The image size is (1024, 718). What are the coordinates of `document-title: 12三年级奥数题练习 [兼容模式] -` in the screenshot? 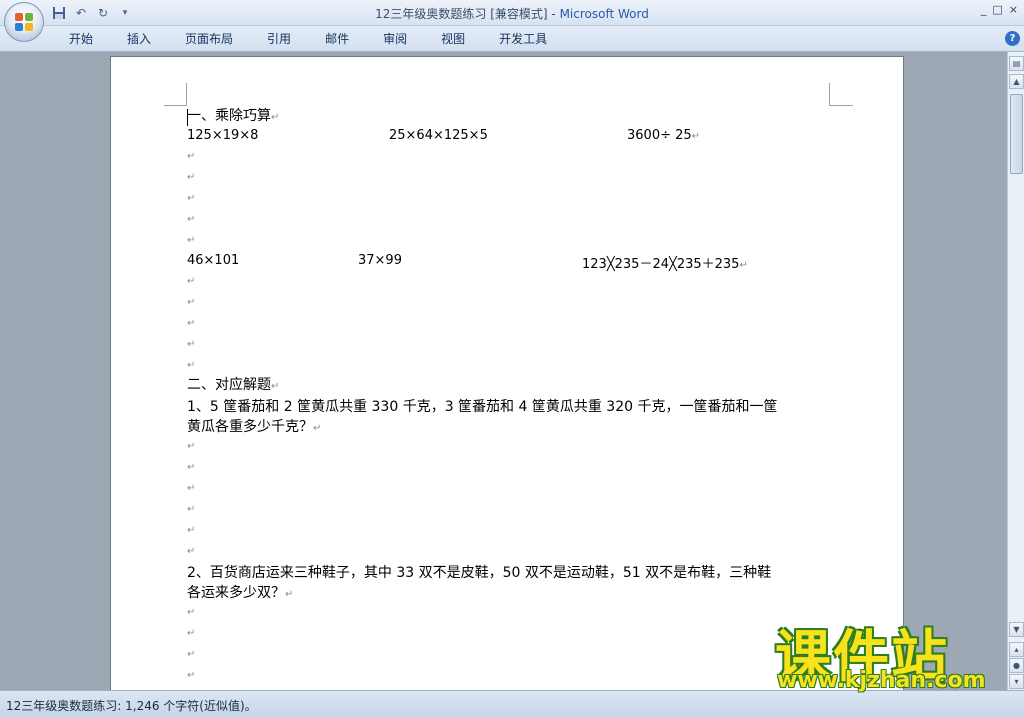 It's located at (467, 14).